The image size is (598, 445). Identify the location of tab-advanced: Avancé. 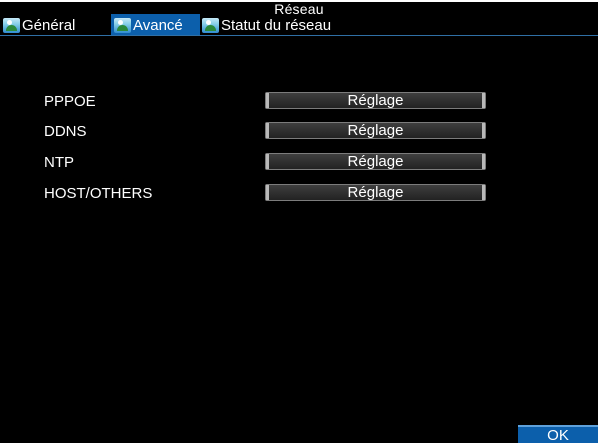
(155, 25).